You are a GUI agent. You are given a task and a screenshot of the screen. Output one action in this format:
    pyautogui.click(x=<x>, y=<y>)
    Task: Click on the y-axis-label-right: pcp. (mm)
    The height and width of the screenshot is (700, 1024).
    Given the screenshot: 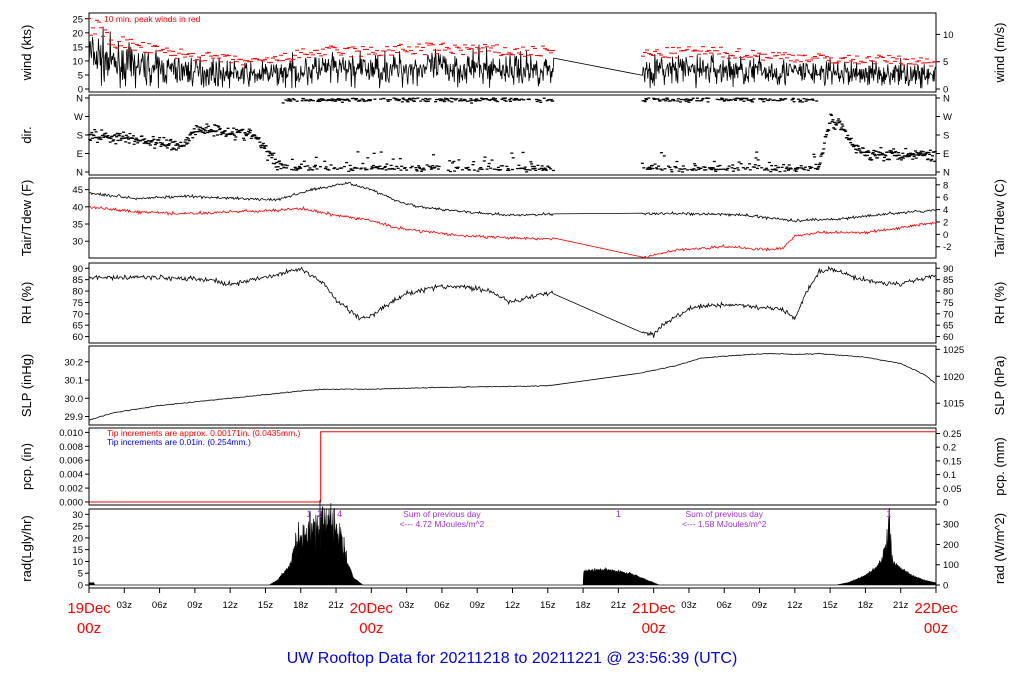 What is the action you would take?
    pyautogui.click(x=999, y=466)
    